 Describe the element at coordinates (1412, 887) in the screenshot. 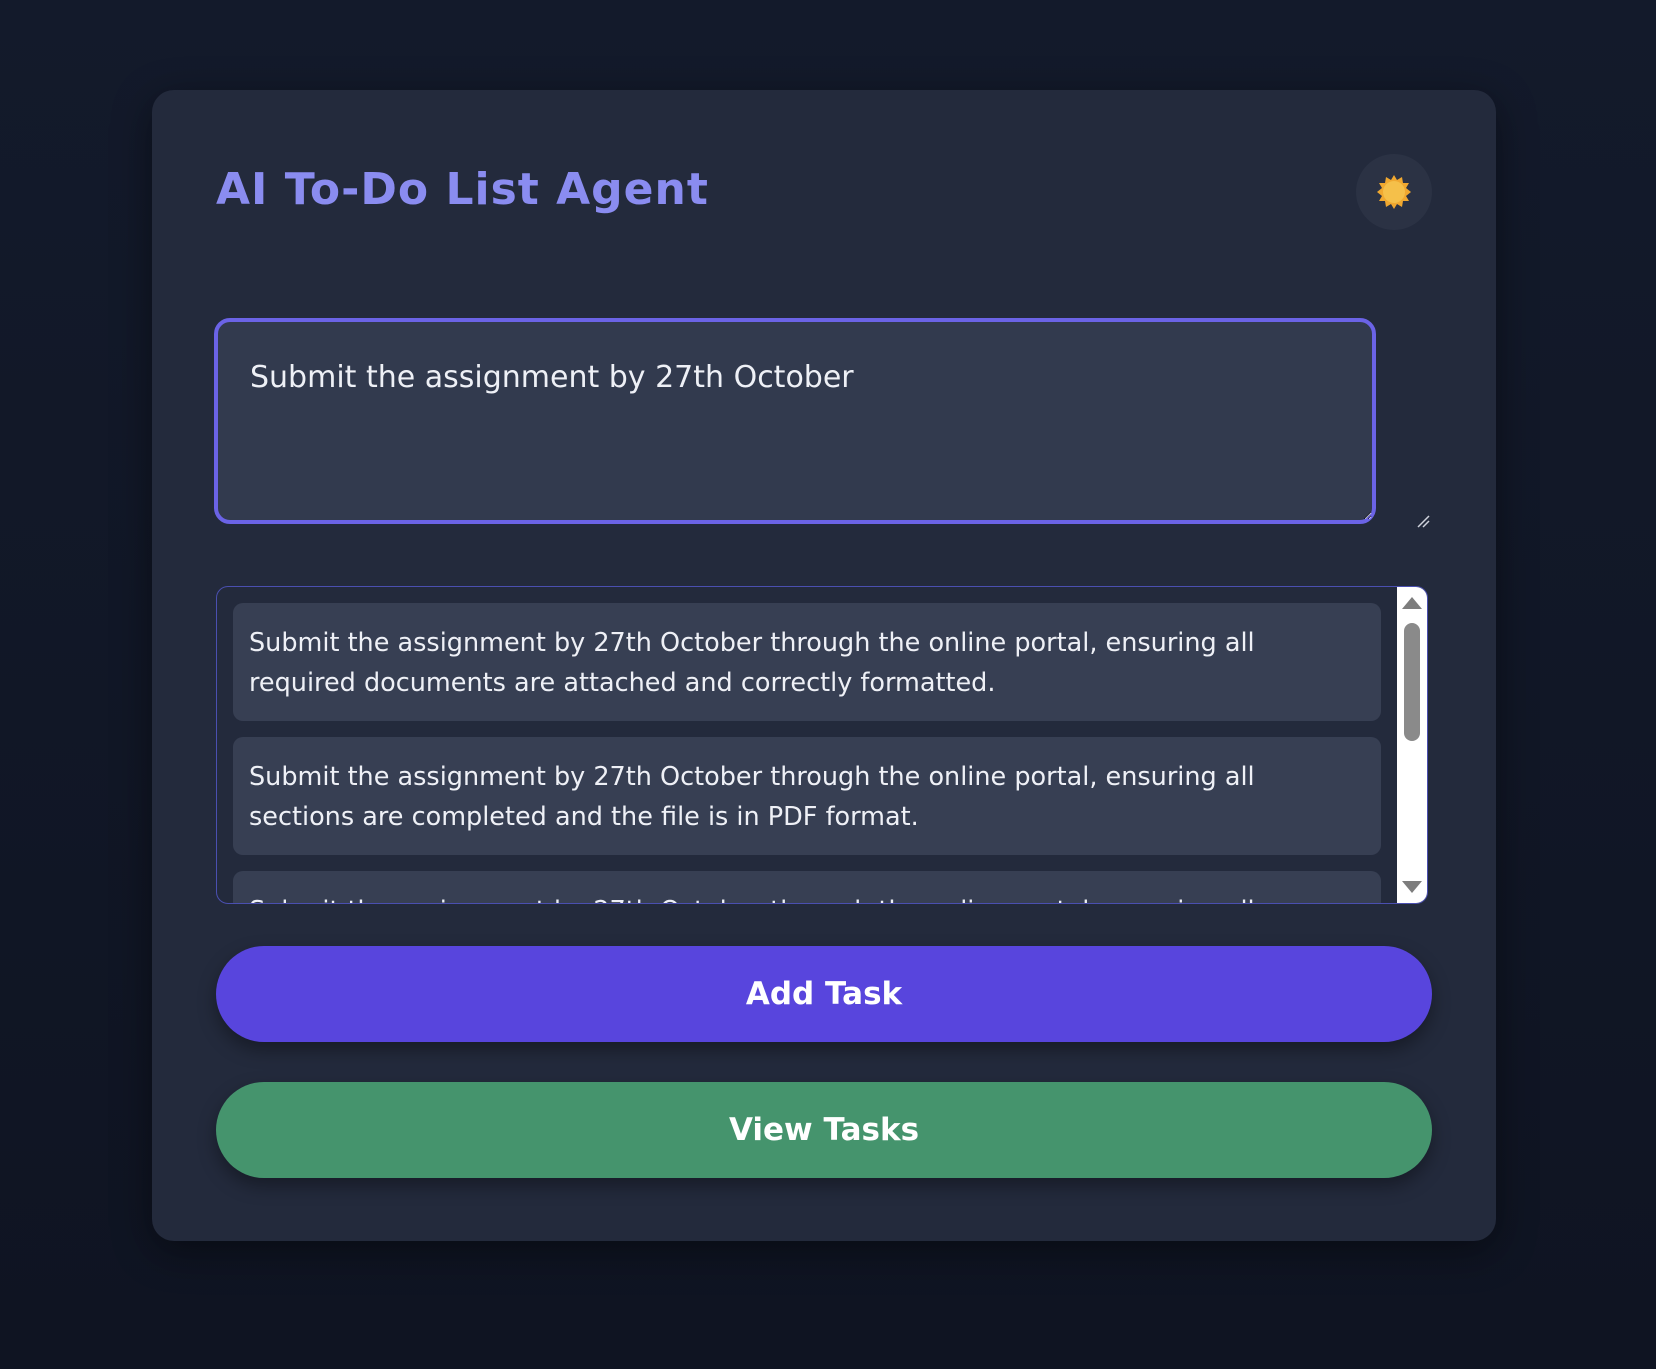

I see `scroll-down-arrow-icon` at that location.